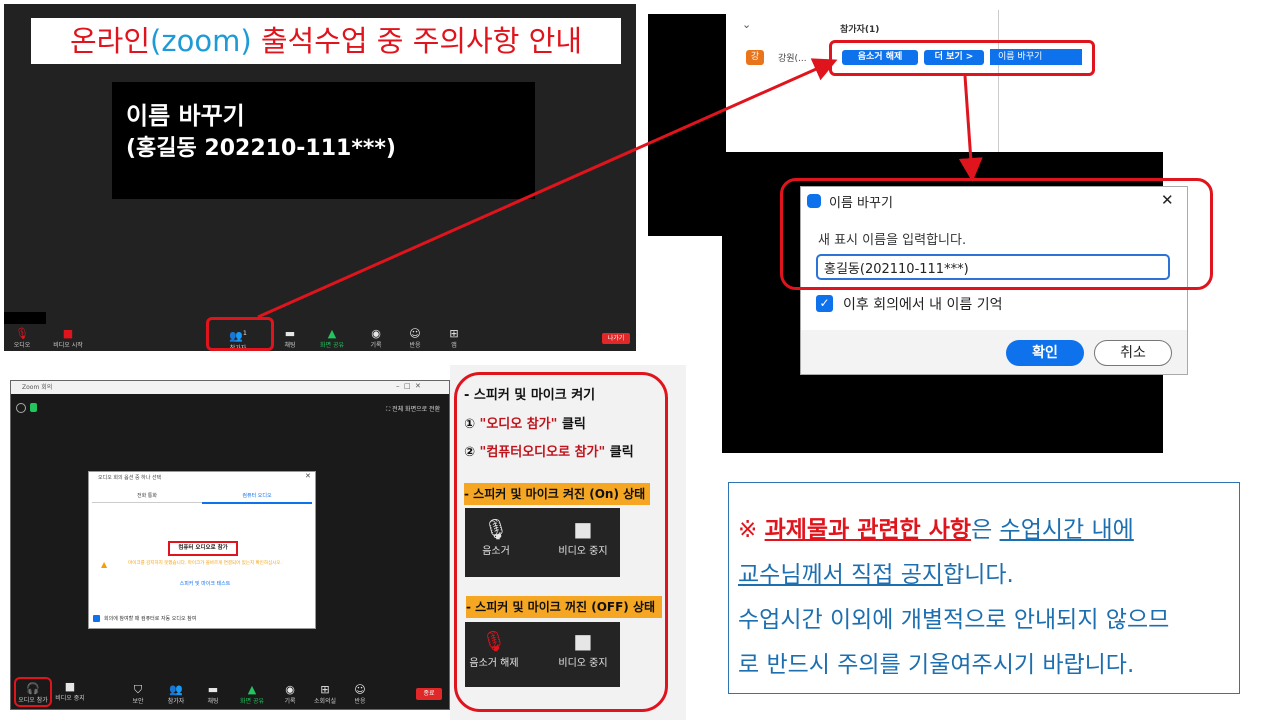 This screenshot has height=728, width=1288. Describe the element at coordinates (290, 689) in the screenshot. I see `record-icon-2: ◉` at that location.